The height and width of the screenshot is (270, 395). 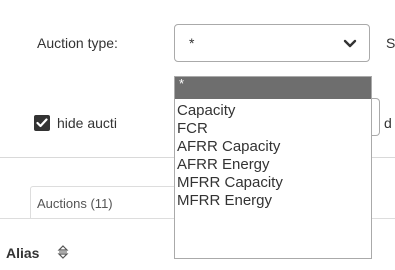 I want to click on tab-auctions: Auctions (11), so click(x=103, y=202).